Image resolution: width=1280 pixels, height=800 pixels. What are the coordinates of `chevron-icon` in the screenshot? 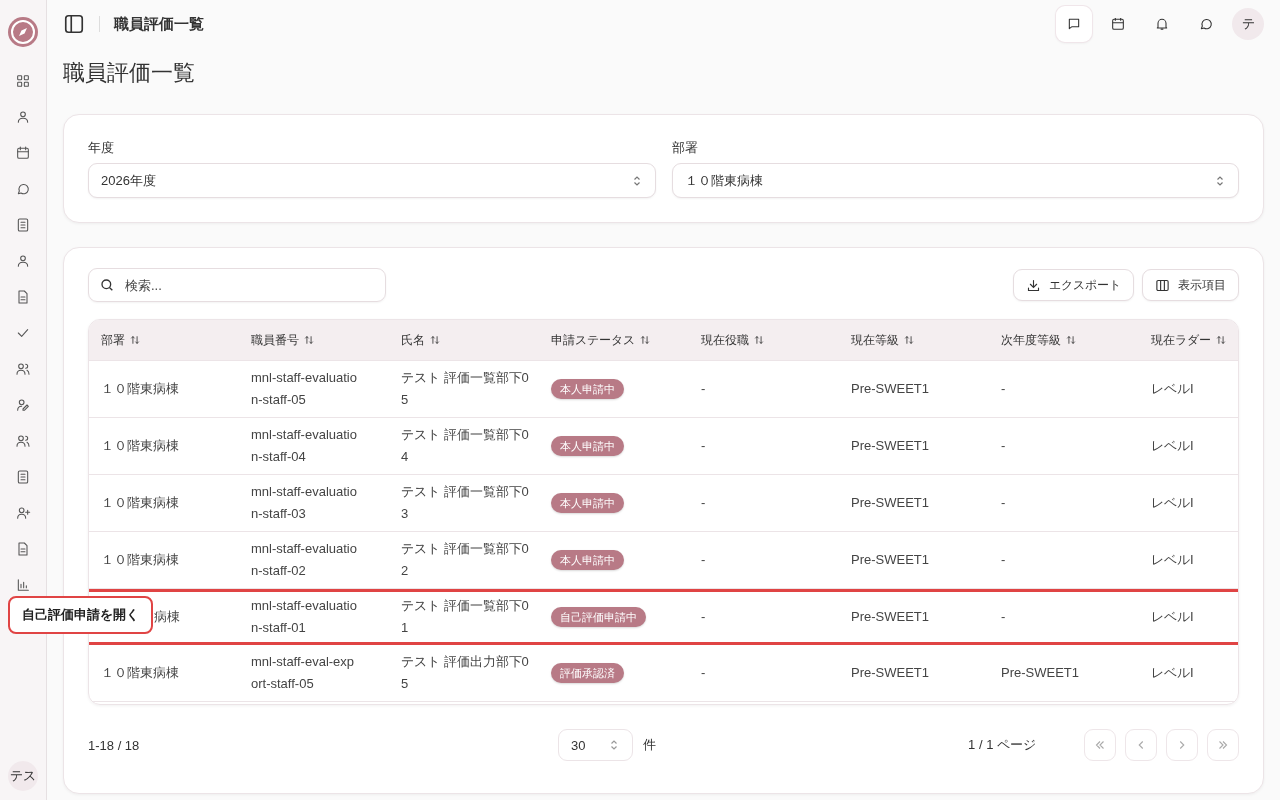 It's located at (614, 745).